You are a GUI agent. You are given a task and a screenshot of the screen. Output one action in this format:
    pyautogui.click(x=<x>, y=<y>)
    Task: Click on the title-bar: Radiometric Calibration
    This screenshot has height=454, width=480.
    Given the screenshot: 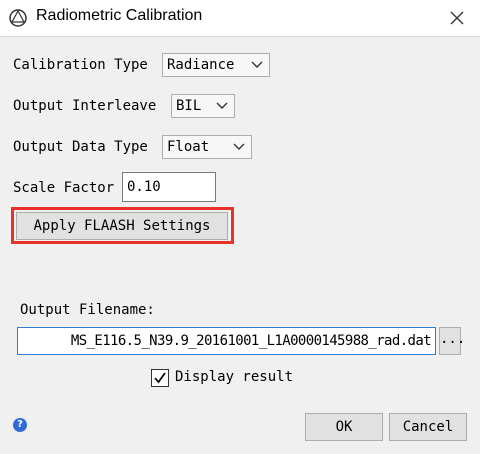 What is the action you would take?
    pyautogui.click(x=240, y=18)
    